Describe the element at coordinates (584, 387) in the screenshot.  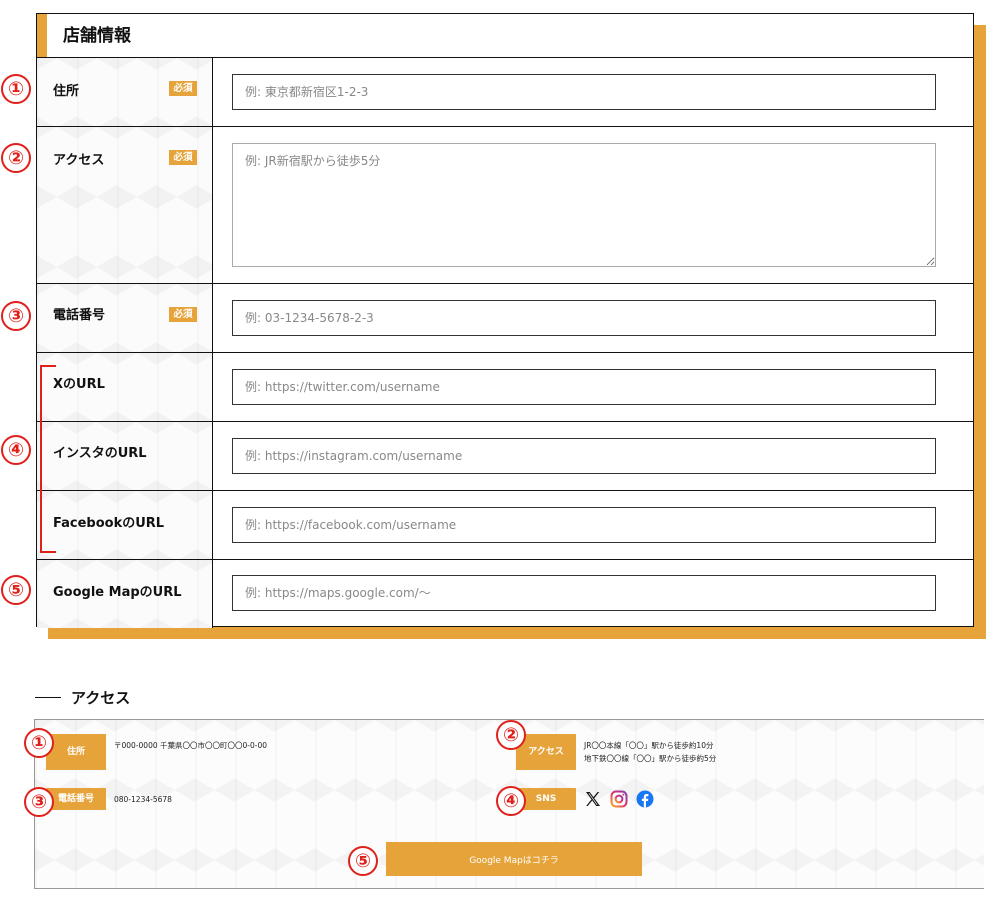
I see `x-url-input` at that location.